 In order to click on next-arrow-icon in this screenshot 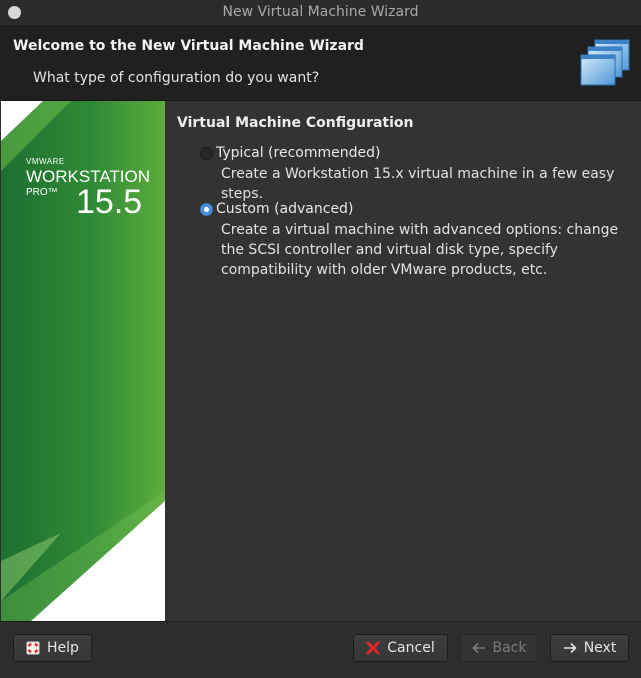, I will do `click(570, 648)`.